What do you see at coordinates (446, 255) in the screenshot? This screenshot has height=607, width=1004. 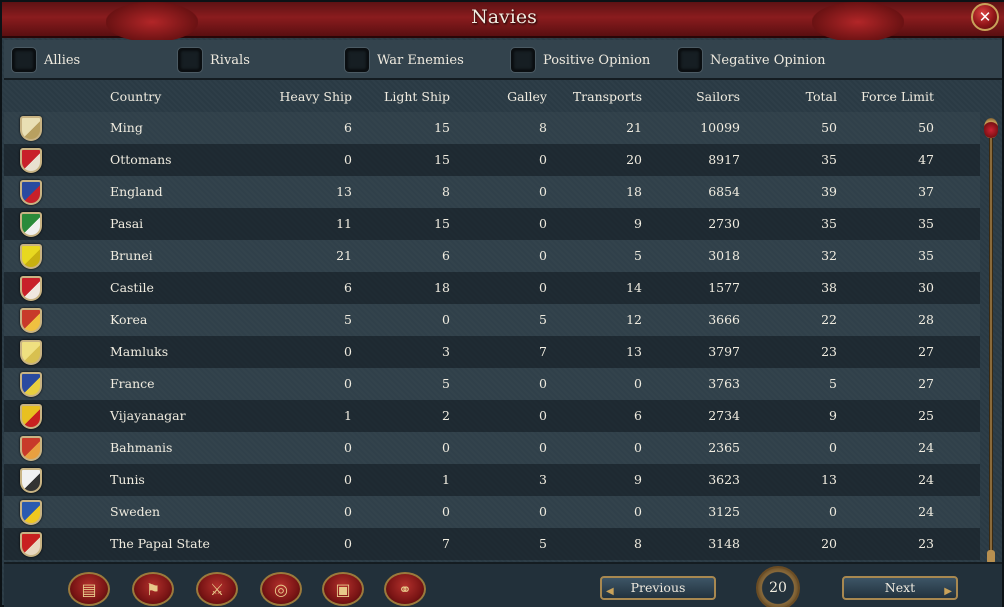 I see `light-ship-cell: 6` at bounding box center [446, 255].